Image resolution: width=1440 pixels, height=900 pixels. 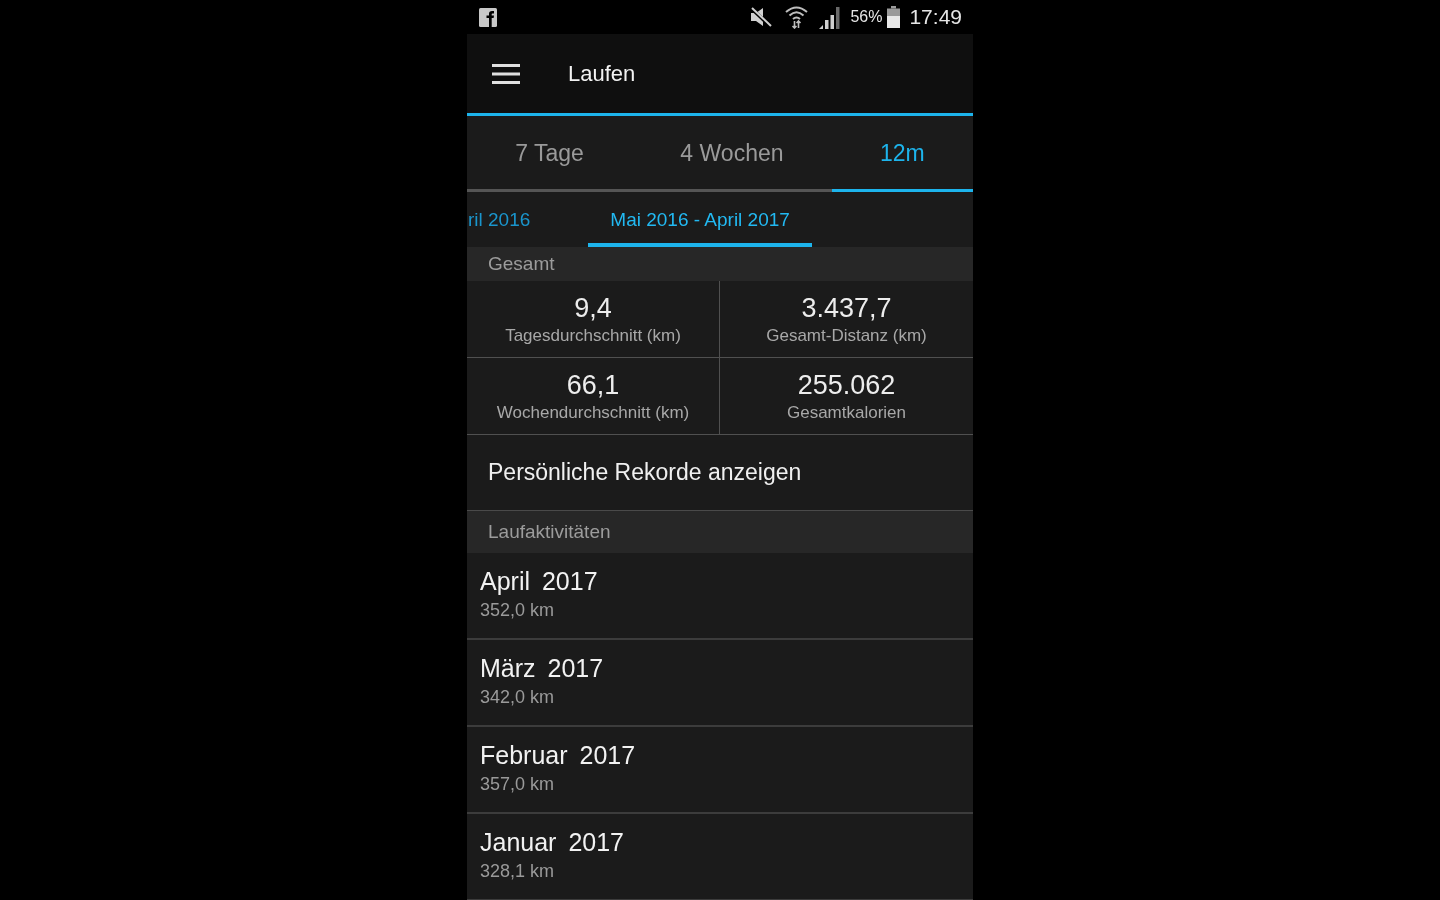 I want to click on range-tab: 4 Wochen, so click(x=732, y=154).